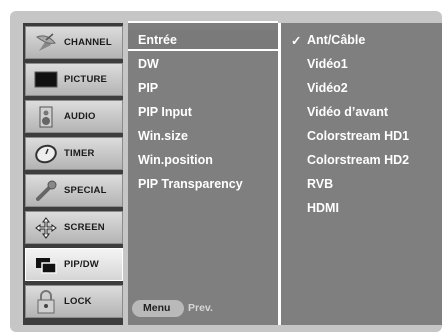 The height and width of the screenshot is (334, 448). What do you see at coordinates (157, 308) in the screenshot?
I see `menu-button-label: Menu` at bounding box center [157, 308].